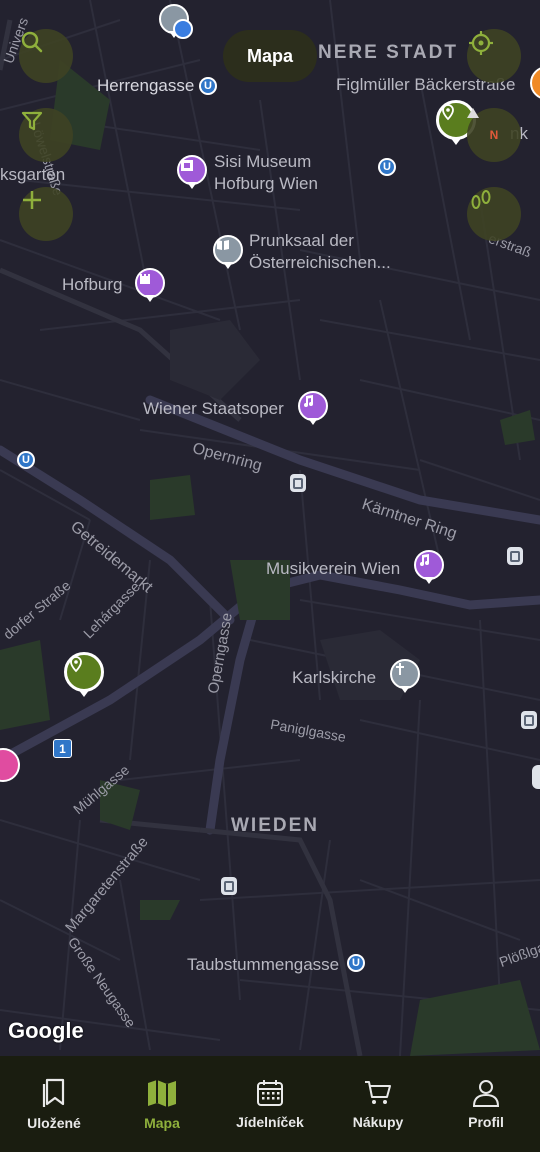 Image resolution: width=540 pixels, height=1152 pixels. Describe the element at coordinates (62, 748) in the screenshot. I see `route-shield-icon: 1` at that location.